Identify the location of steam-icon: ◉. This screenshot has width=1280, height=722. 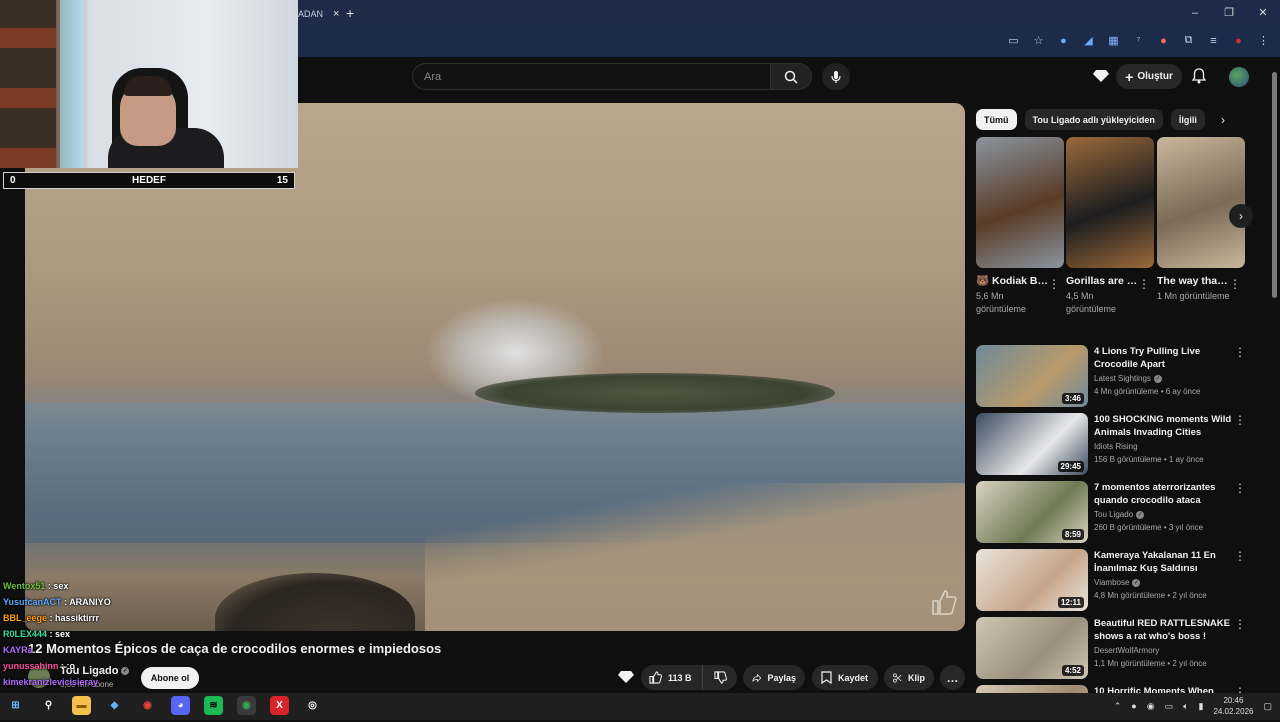
(1151, 706).